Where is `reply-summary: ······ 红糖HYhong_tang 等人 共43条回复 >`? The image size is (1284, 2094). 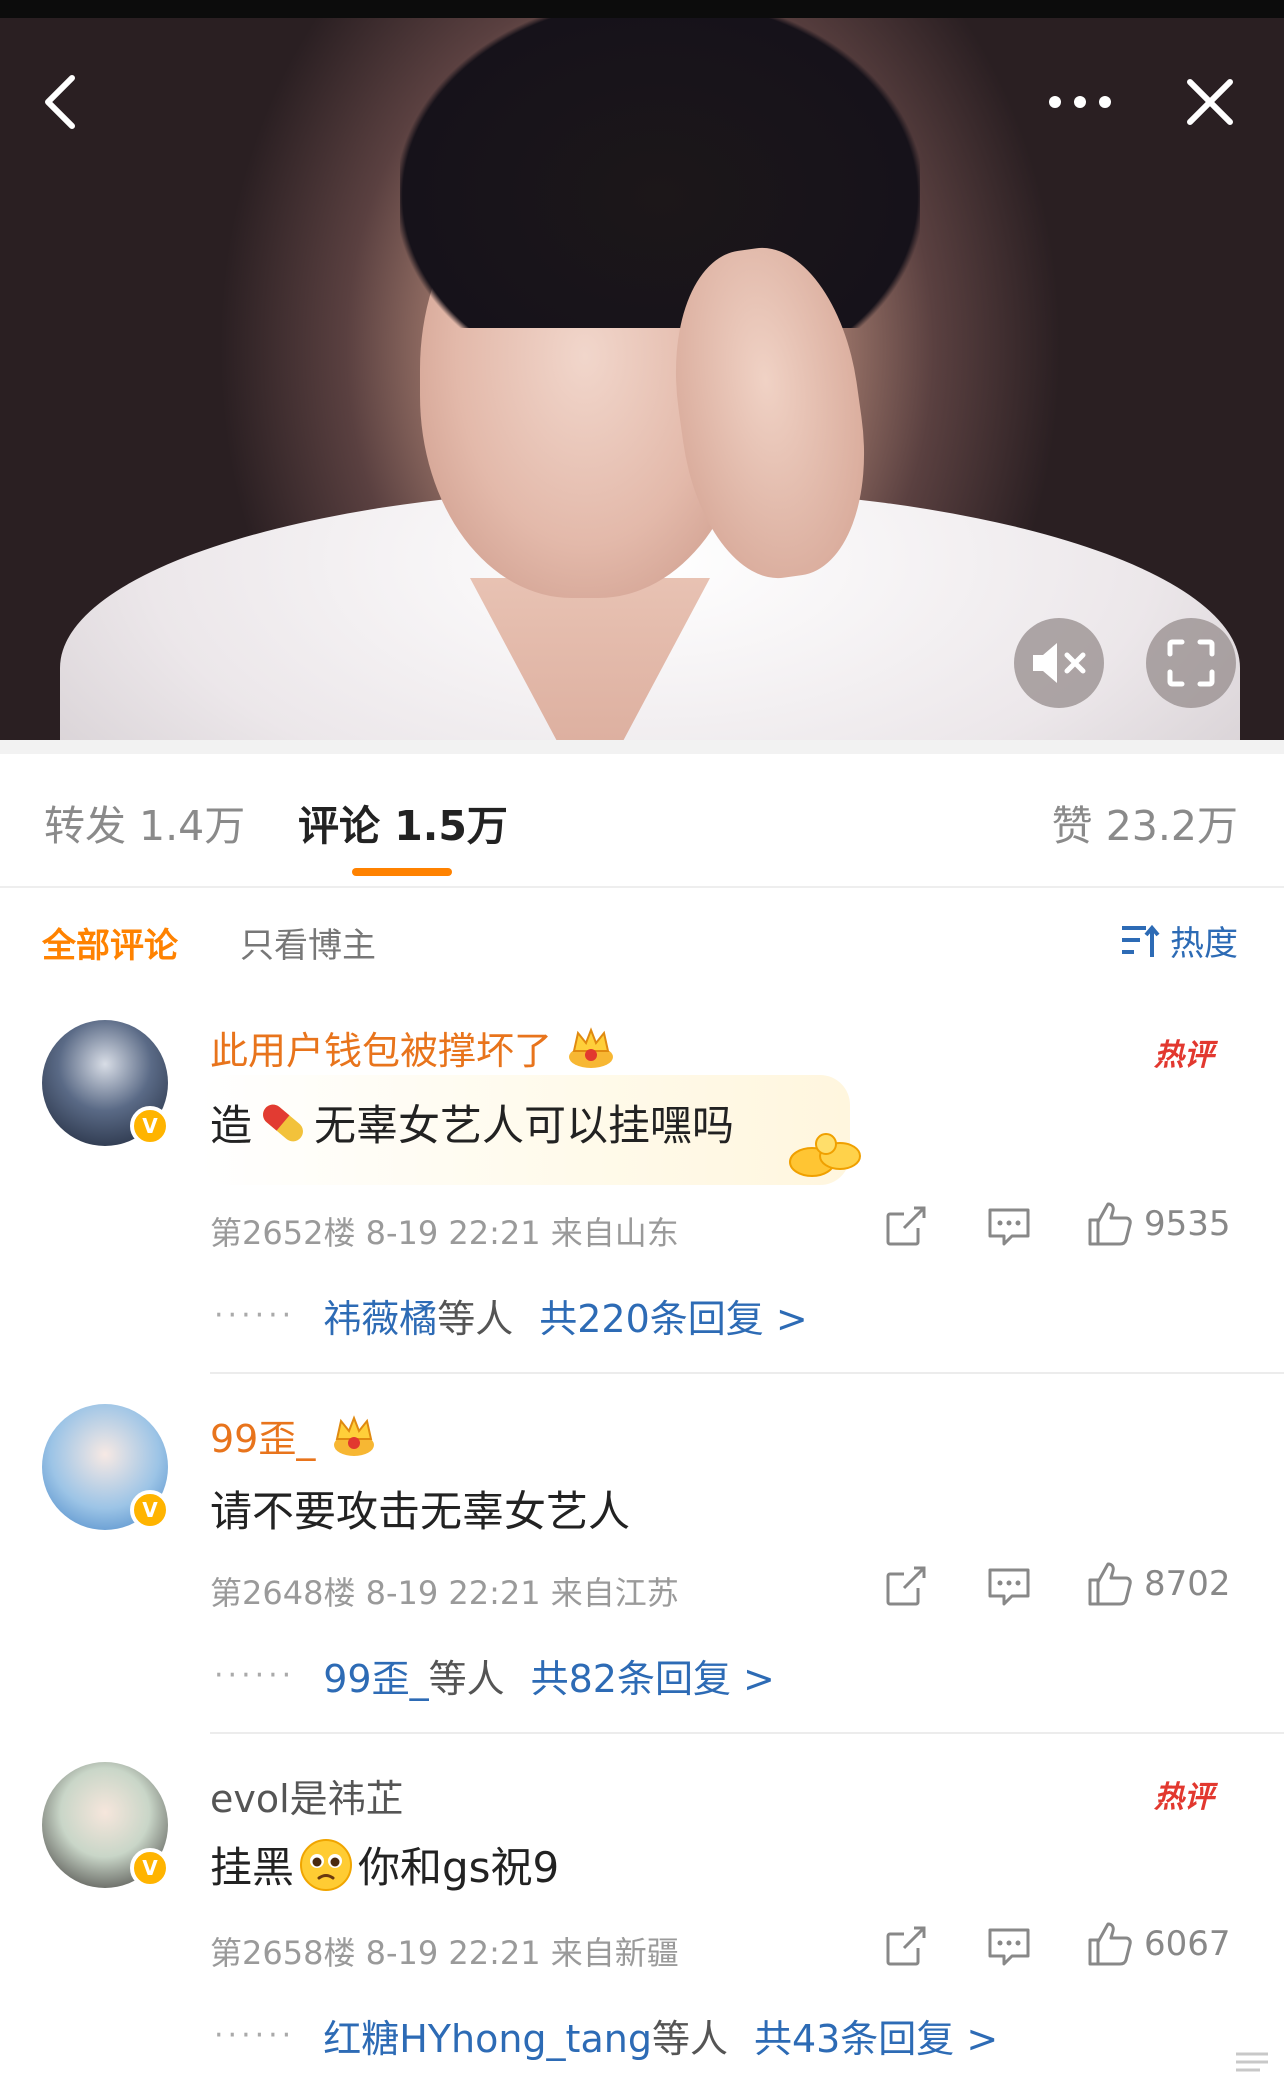
reply-summary: ······ 红糖HYhong_tang 等人 共43条回复 > is located at coordinates (606, 2035).